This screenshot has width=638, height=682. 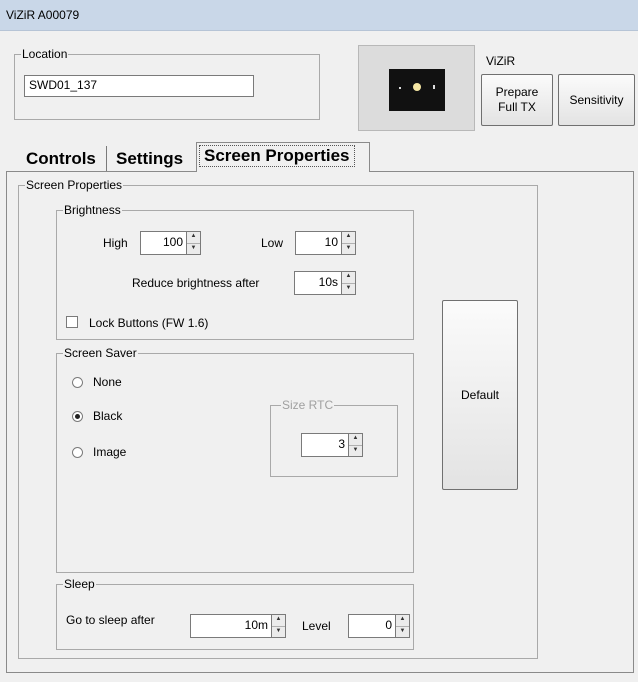 I want to click on tab-screen-properties-label: Screen Properties, so click(x=277, y=156).